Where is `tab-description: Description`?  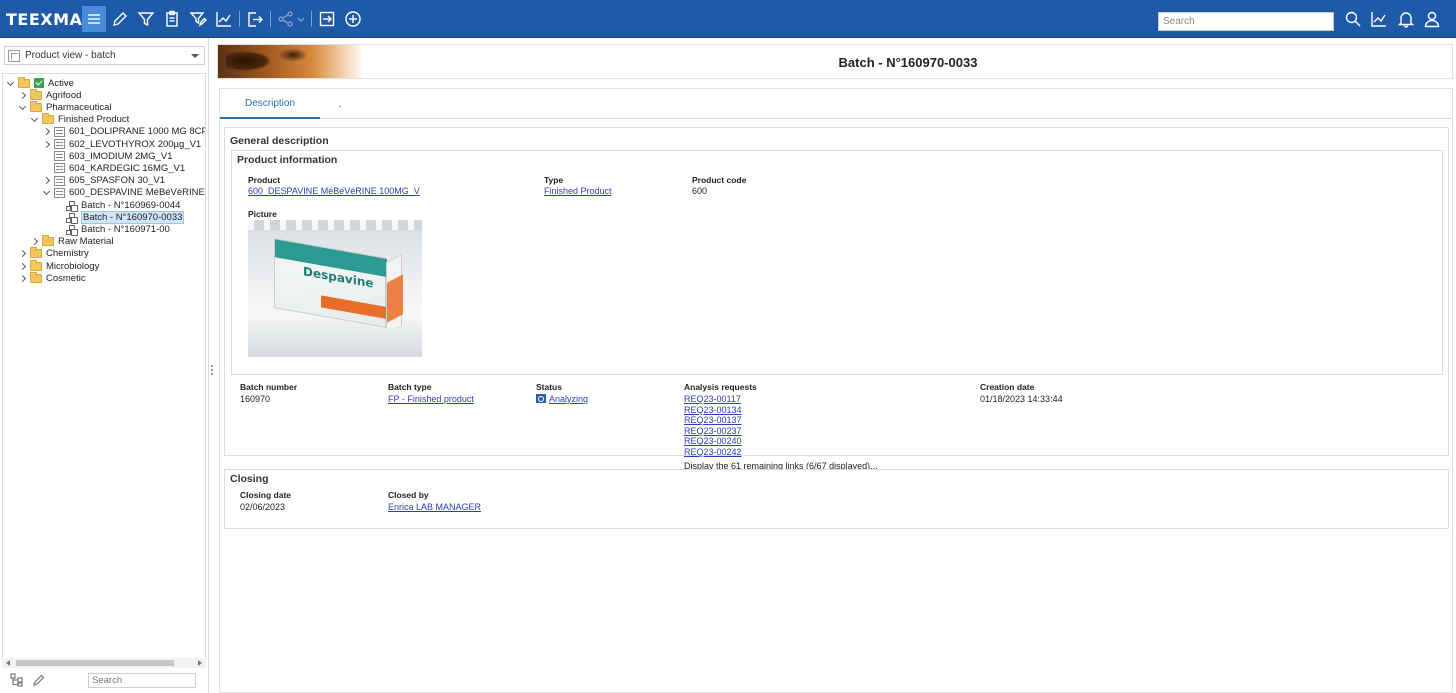 tab-description: Description is located at coordinates (270, 104).